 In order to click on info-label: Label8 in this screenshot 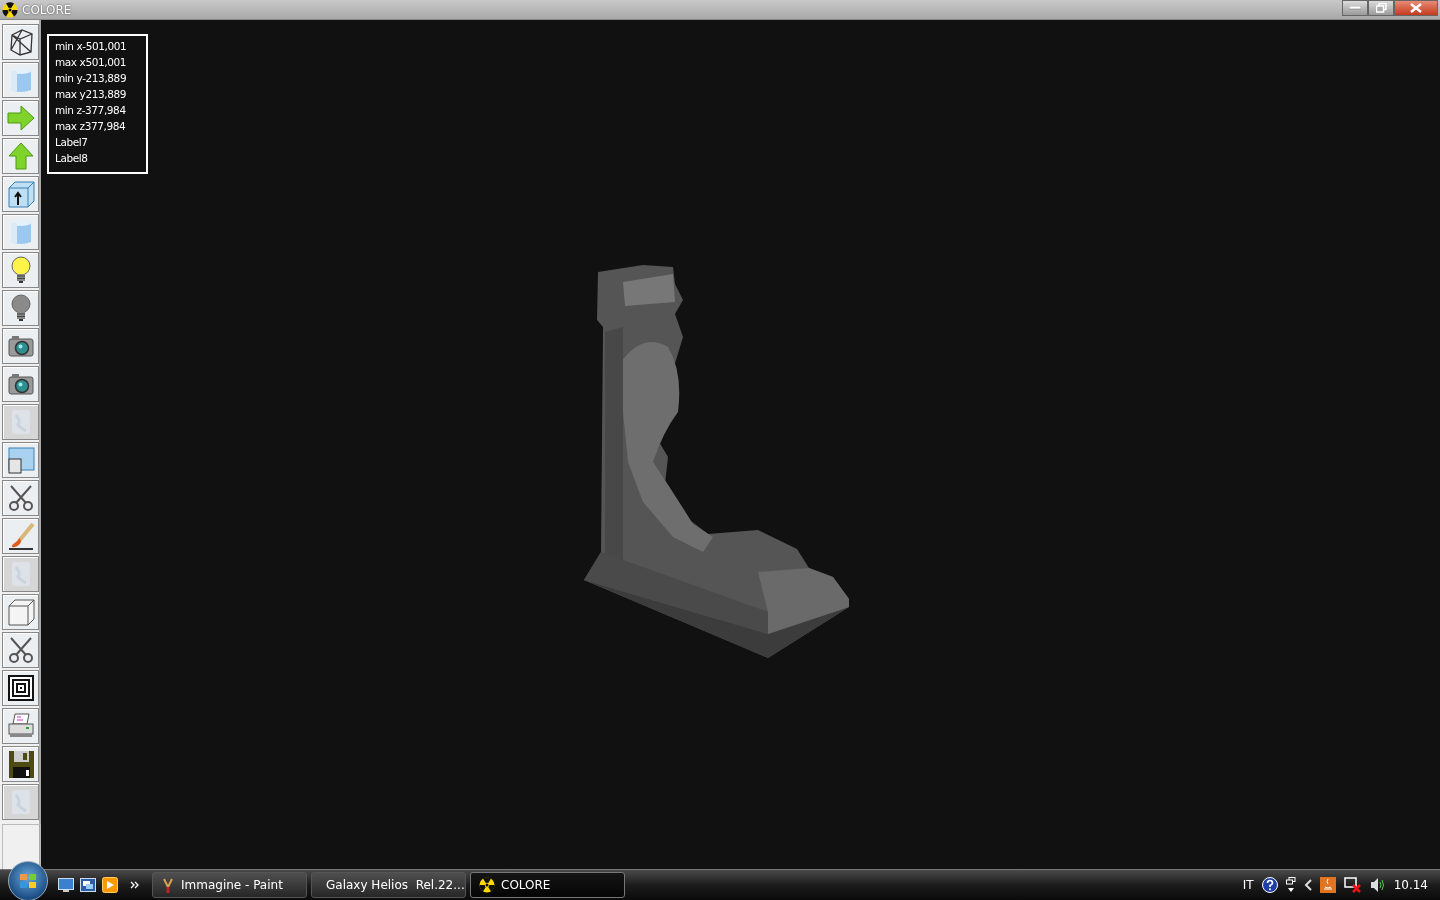, I will do `click(72, 158)`.